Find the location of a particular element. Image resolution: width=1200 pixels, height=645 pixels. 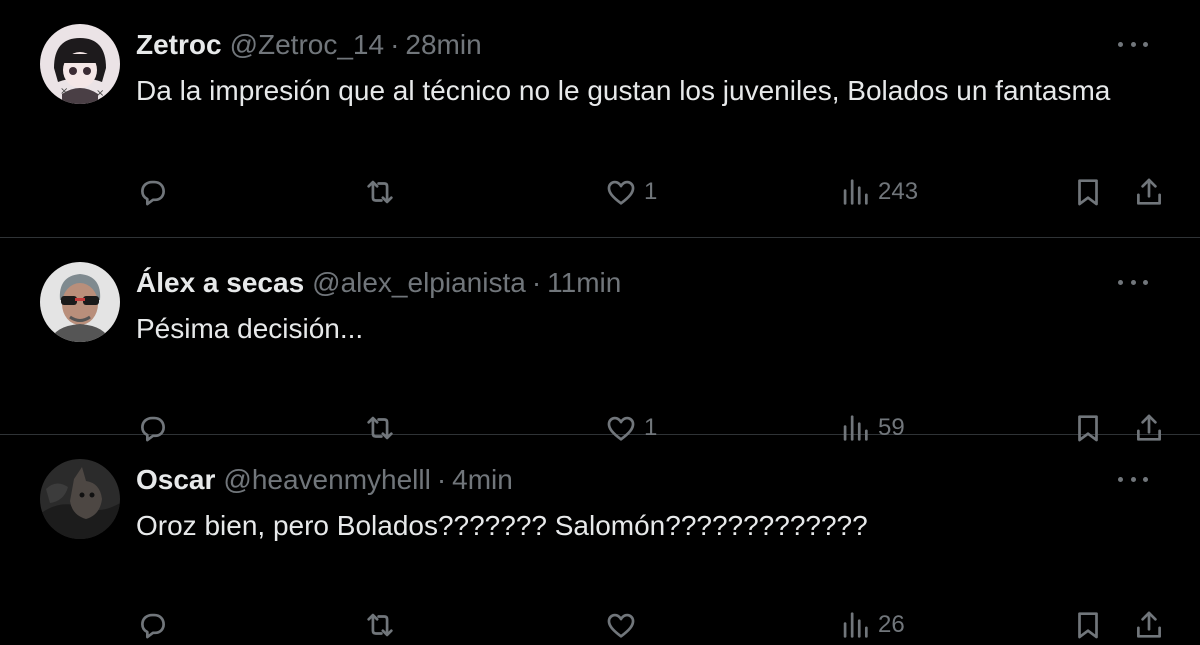

timestamp: 28min is located at coordinates (443, 44).